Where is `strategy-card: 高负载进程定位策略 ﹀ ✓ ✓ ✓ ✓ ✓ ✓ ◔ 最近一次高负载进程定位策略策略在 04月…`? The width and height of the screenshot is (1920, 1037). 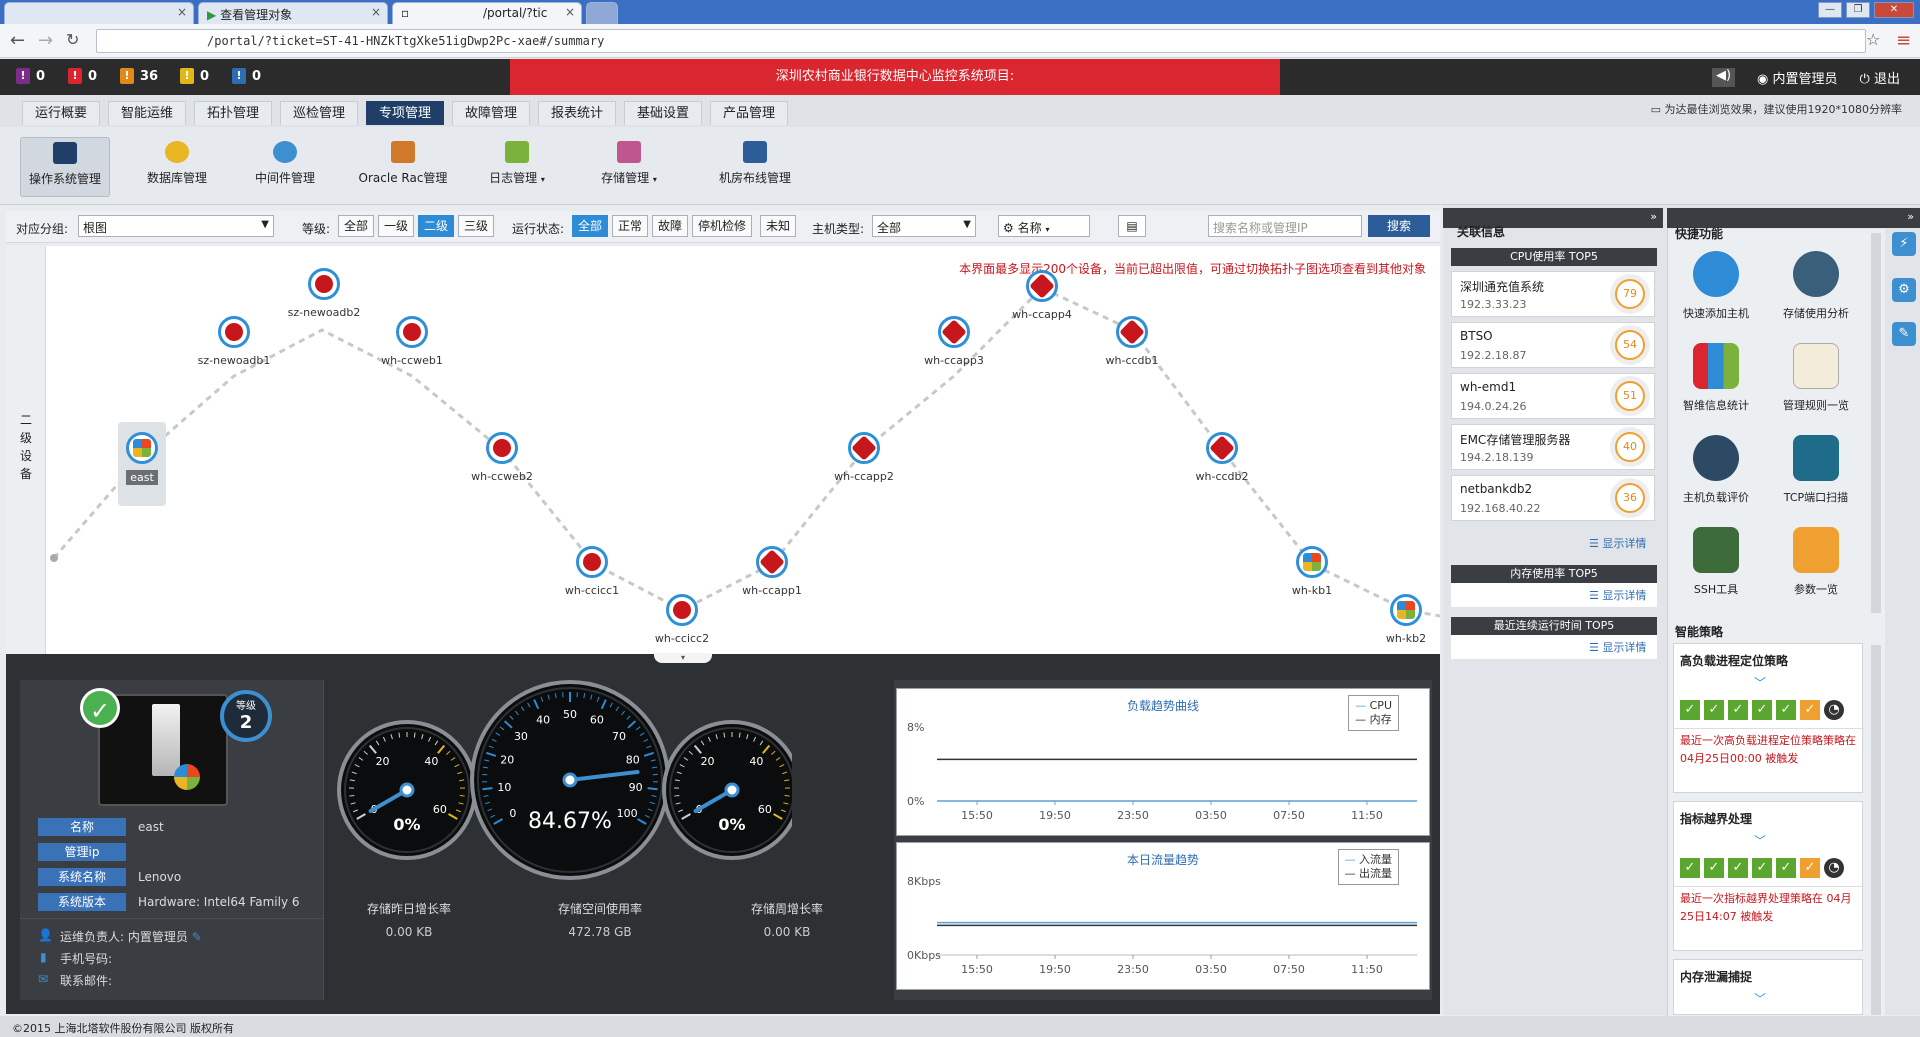
strategy-card: 高负载进程定位策略 ﹀ ✓ ✓ ✓ ✓ ✓ ✓ ◔ 最近一次高负载进程定位策略策略在 04月… is located at coordinates (1768, 718).